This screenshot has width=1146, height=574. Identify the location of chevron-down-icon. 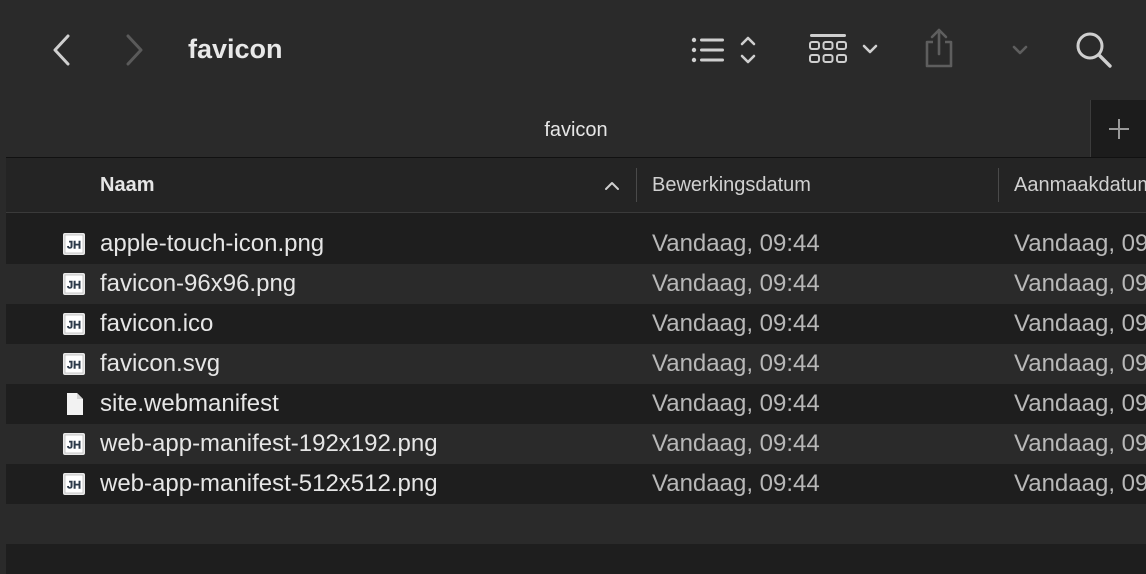
(1020, 50).